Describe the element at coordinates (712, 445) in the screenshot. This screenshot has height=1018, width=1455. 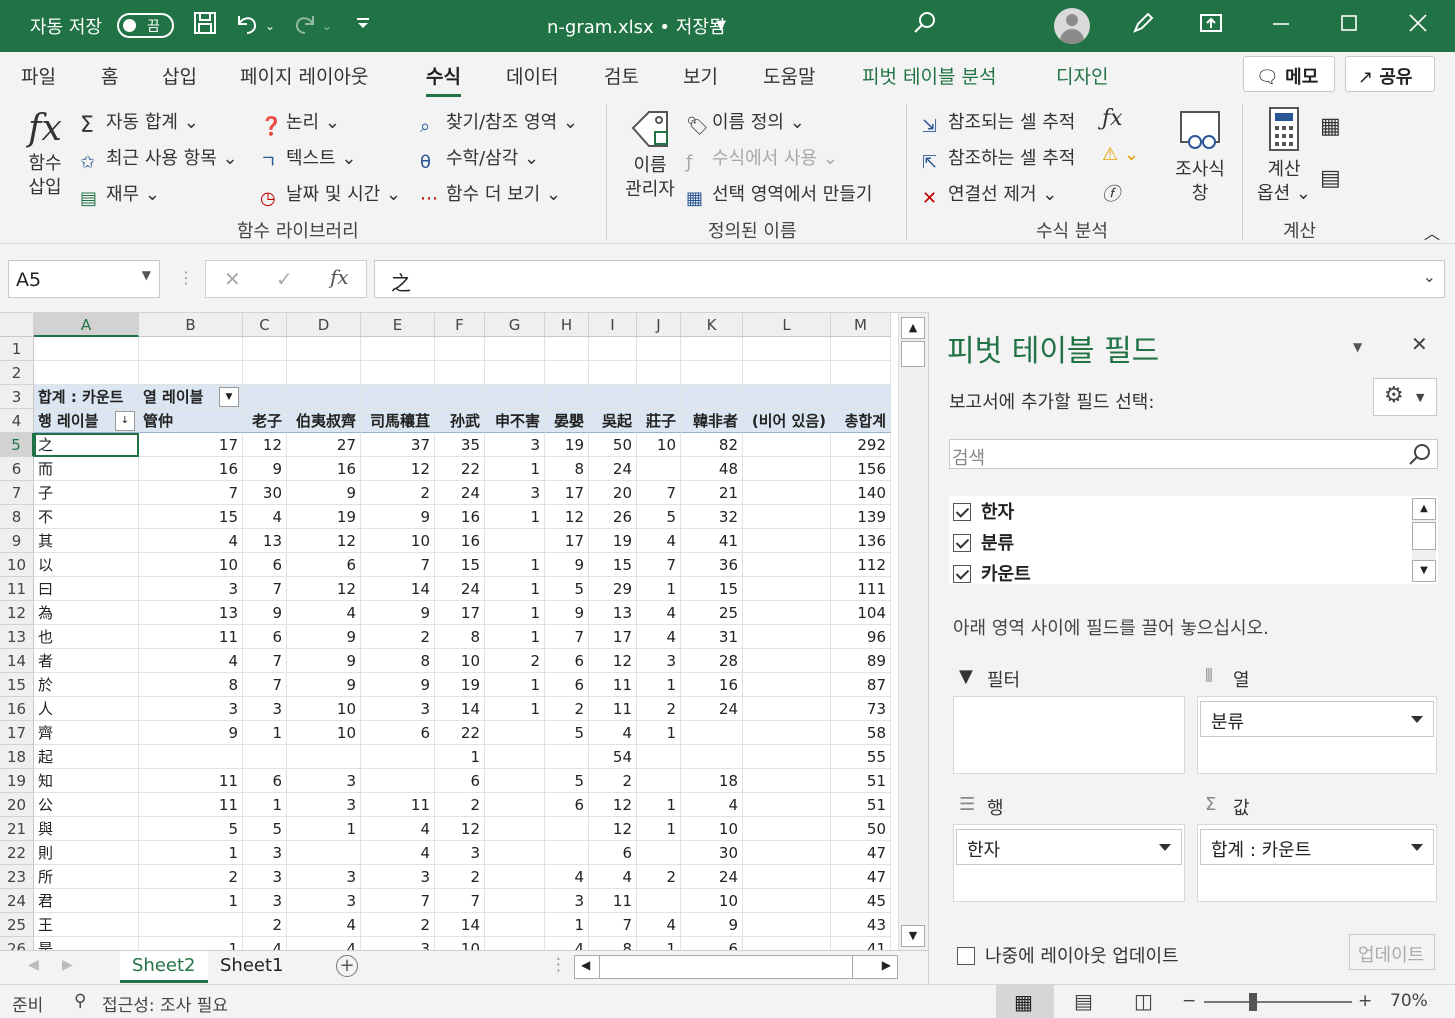
I see `cell: 82` at that location.